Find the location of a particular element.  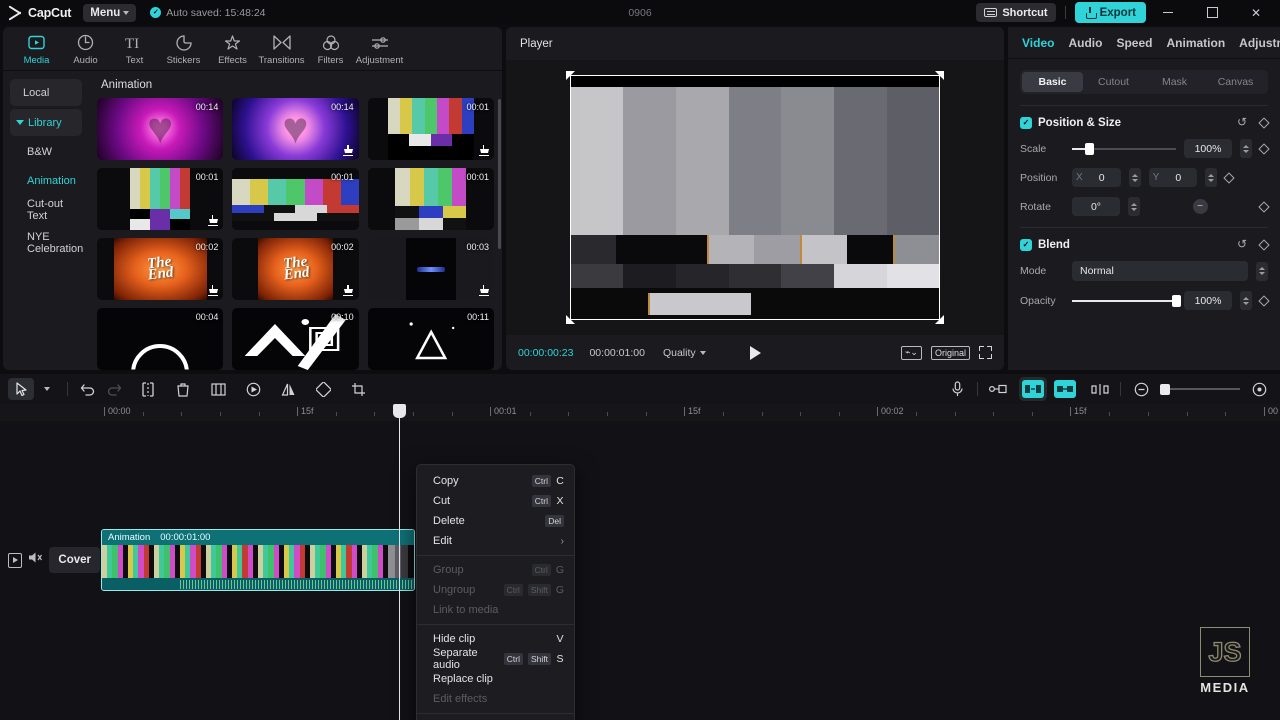

freeze-icon is located at coordinates (218, 389).